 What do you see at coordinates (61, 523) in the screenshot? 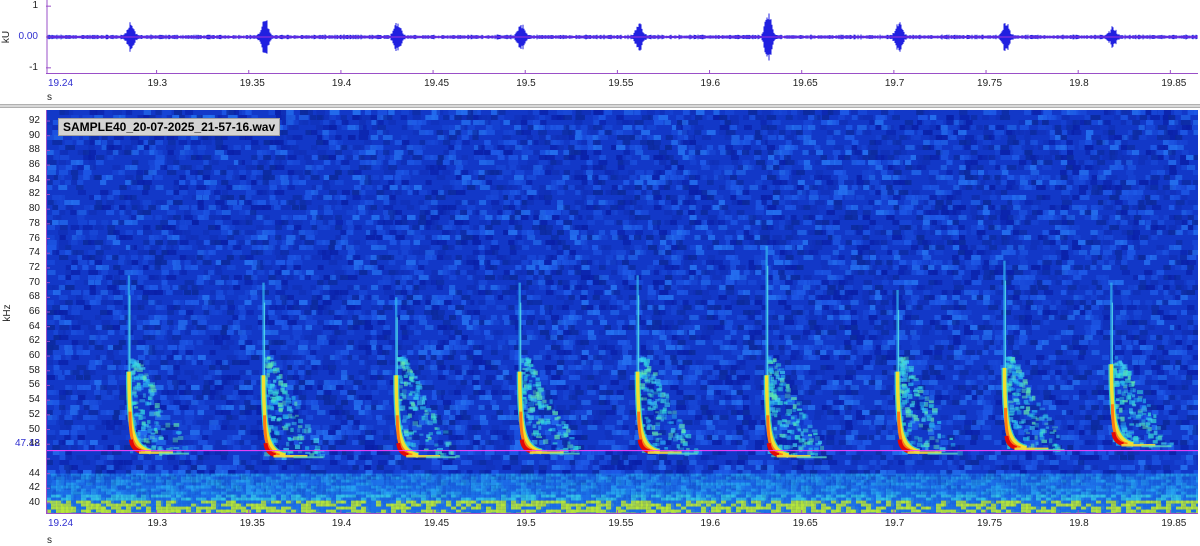
I see `spectrogram-x-tick-label: 19.24` at bounding box center [61, 523].